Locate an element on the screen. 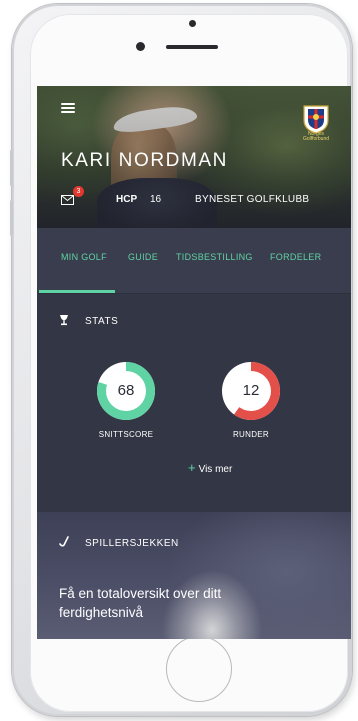  tab-fordeler: FORDELER is located at coordinates (295, 257).